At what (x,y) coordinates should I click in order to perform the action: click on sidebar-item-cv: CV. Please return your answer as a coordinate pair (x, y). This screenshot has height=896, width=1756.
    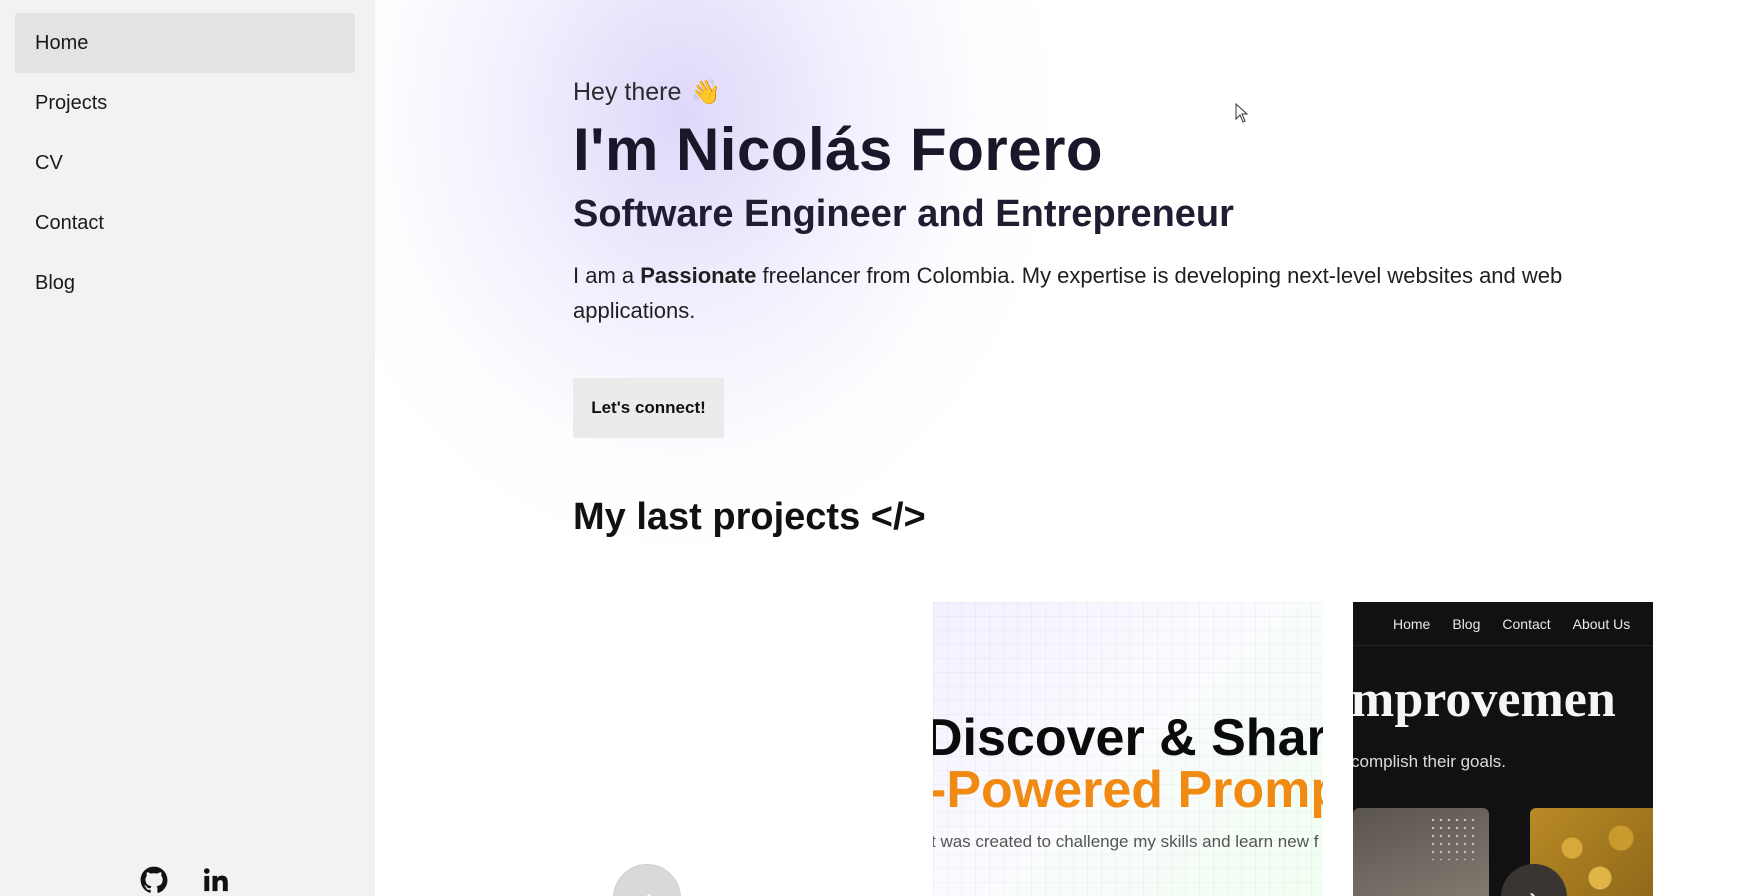
    Looking at the image, I should click on (185, 163).